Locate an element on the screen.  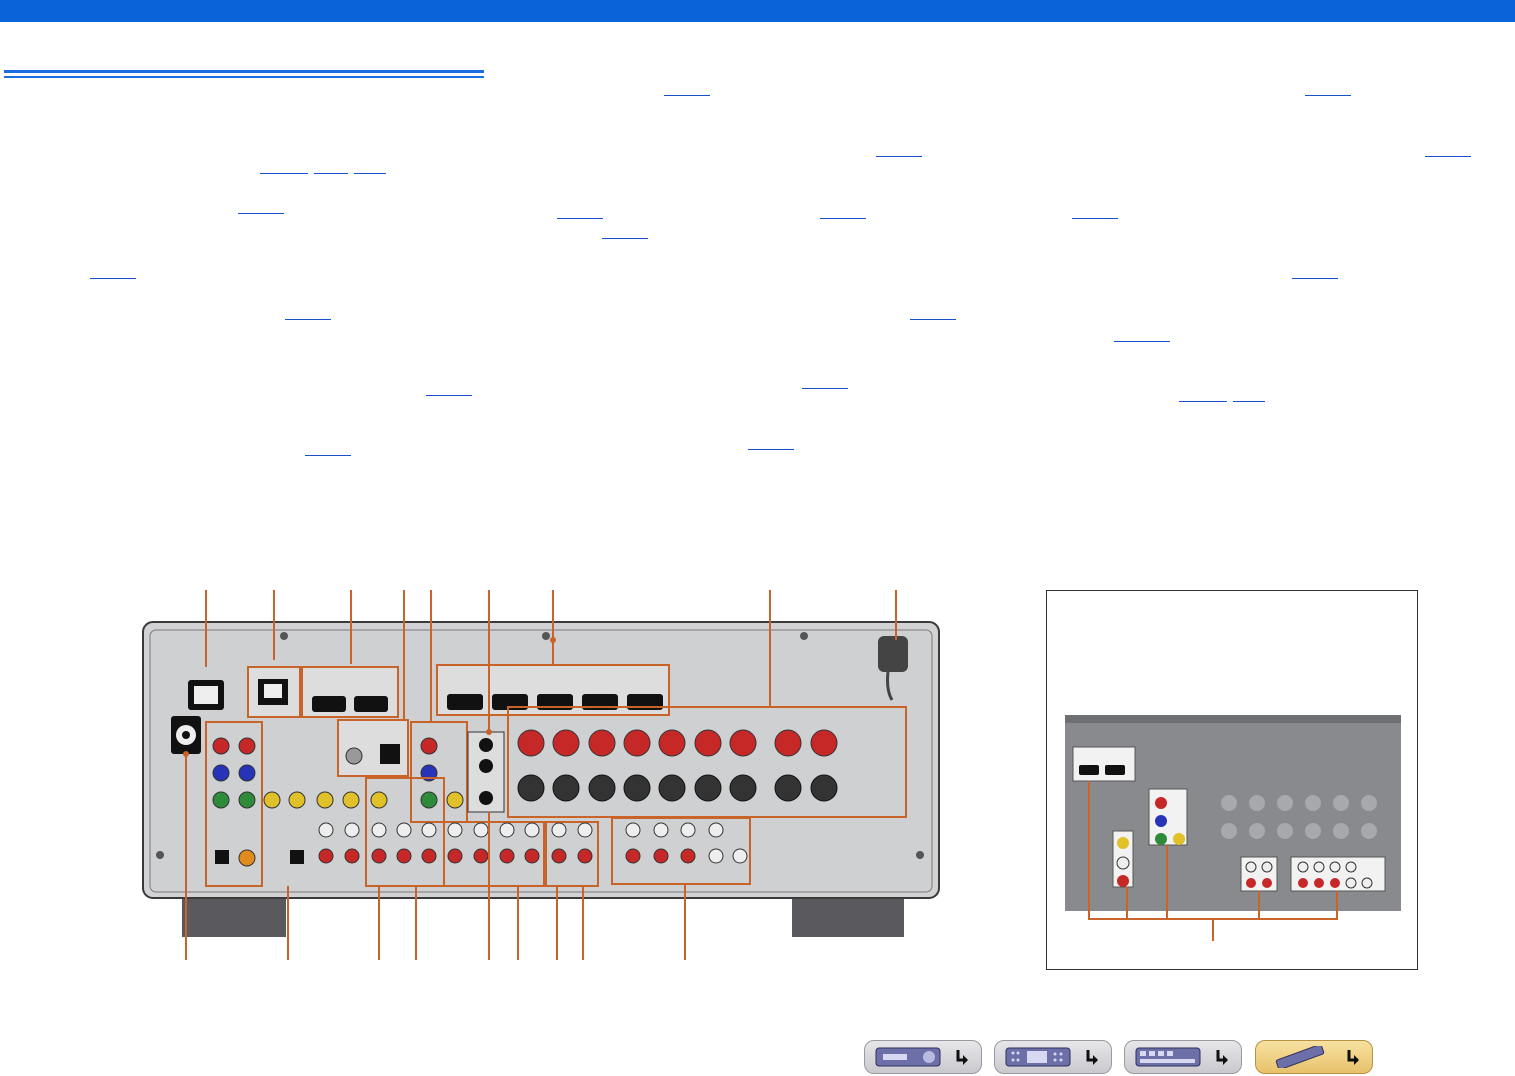
remote-control-icon is located at coordinates (1300, 1057).